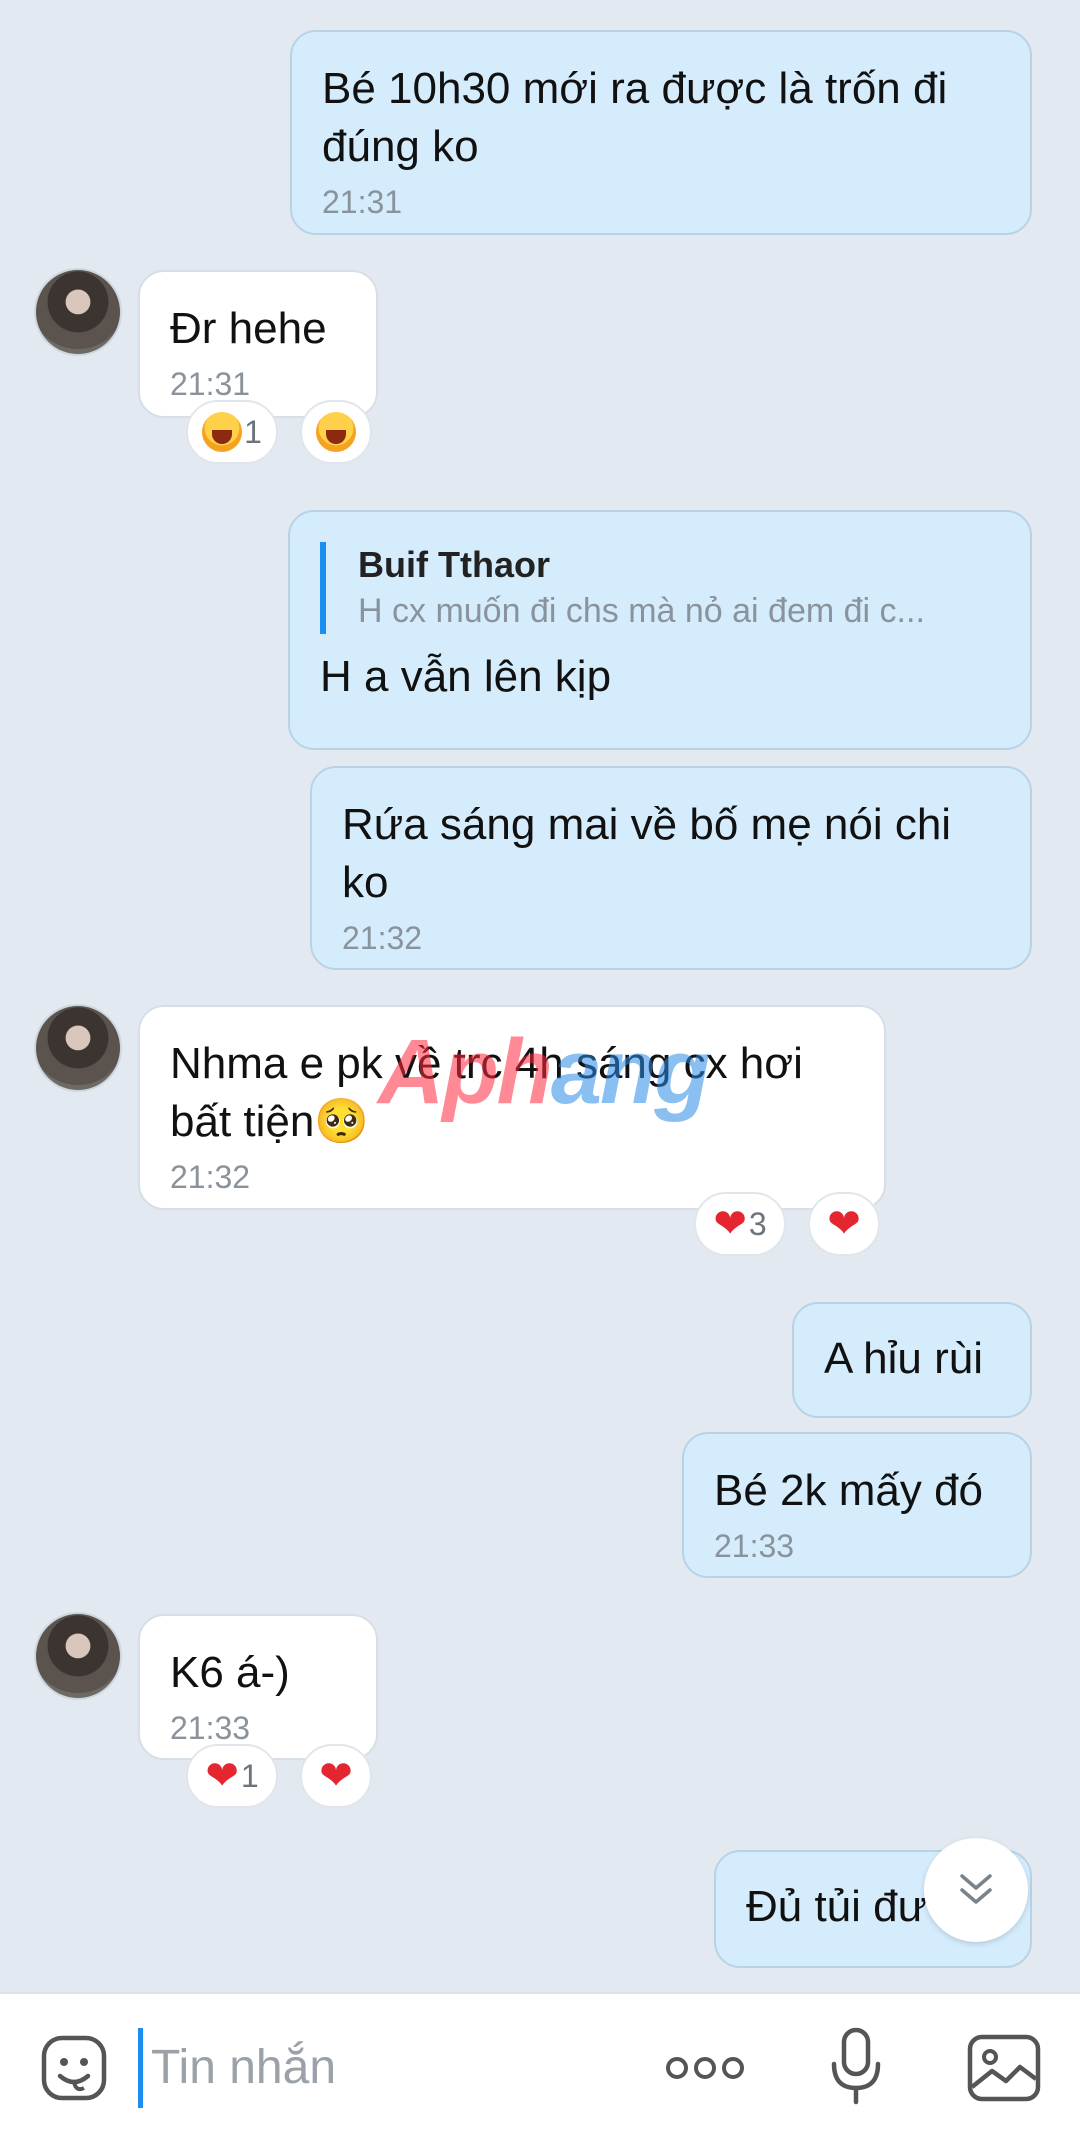  I want to click on gallery-button, so click(1004, 2068).